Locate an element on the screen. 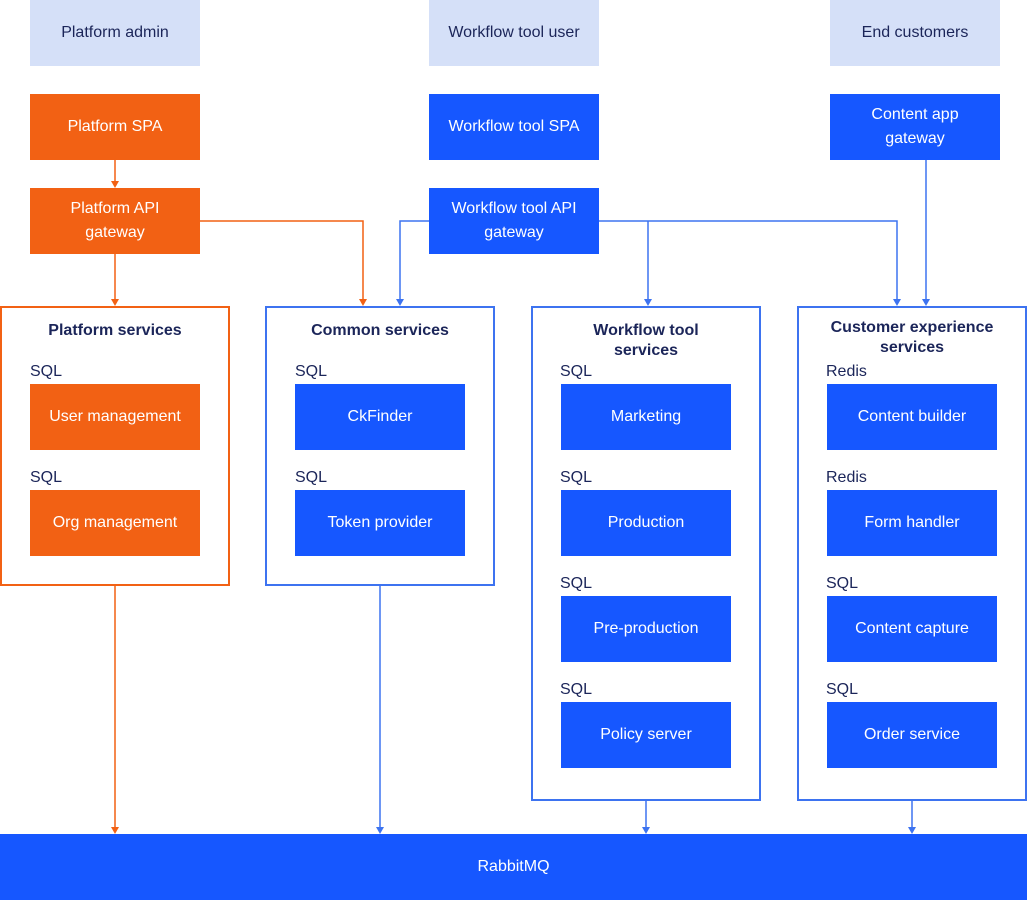 The width and height of the screenshot is (1027, 900). service-policy-server: Policy server is located at coordinates (646, 735).